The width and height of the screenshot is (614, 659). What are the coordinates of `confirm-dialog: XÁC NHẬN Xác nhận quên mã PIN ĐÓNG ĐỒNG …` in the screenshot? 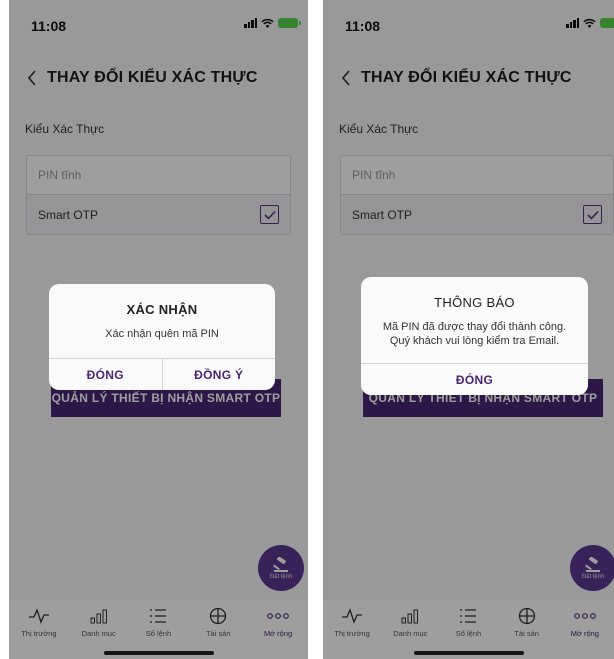 It's located at (162, 337).